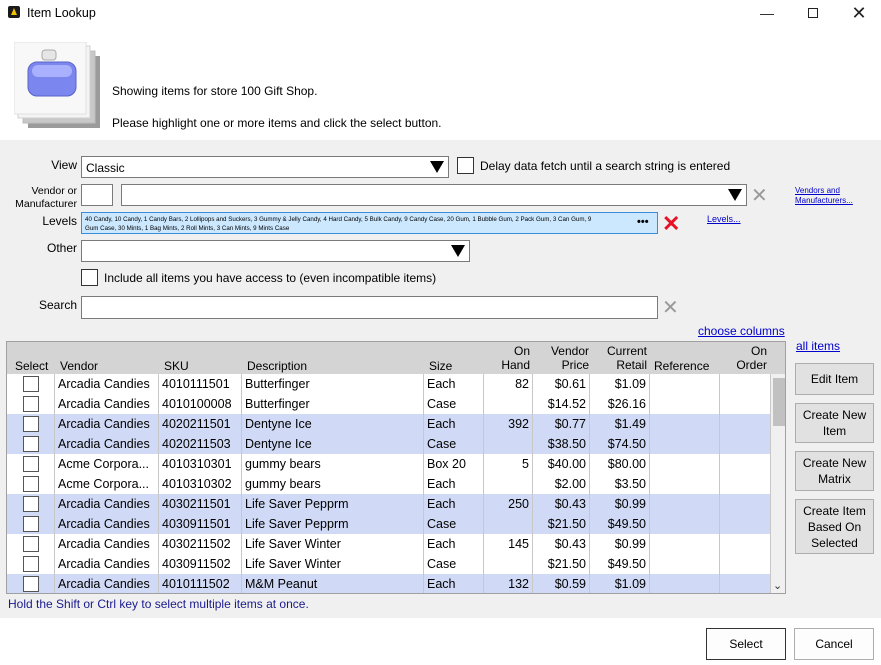 Image resolution: width=881 pixels, height=665 pixels. I want to click on create-new-item-line2: Item, so click(834, 431).